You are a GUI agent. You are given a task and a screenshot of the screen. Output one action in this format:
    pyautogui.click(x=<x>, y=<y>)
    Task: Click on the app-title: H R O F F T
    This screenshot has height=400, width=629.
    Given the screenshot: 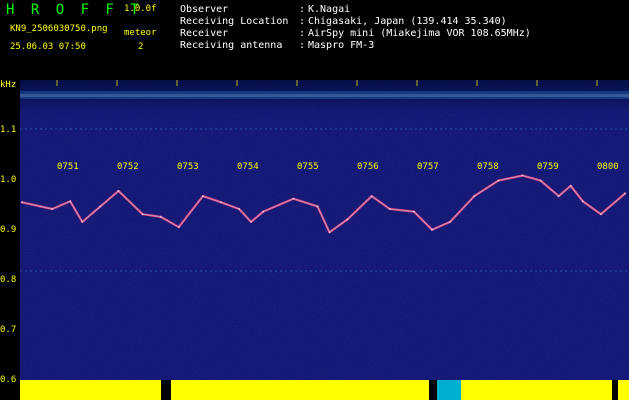 What is the action you would take?
    pyautogui.click(x=74, y=10)
    